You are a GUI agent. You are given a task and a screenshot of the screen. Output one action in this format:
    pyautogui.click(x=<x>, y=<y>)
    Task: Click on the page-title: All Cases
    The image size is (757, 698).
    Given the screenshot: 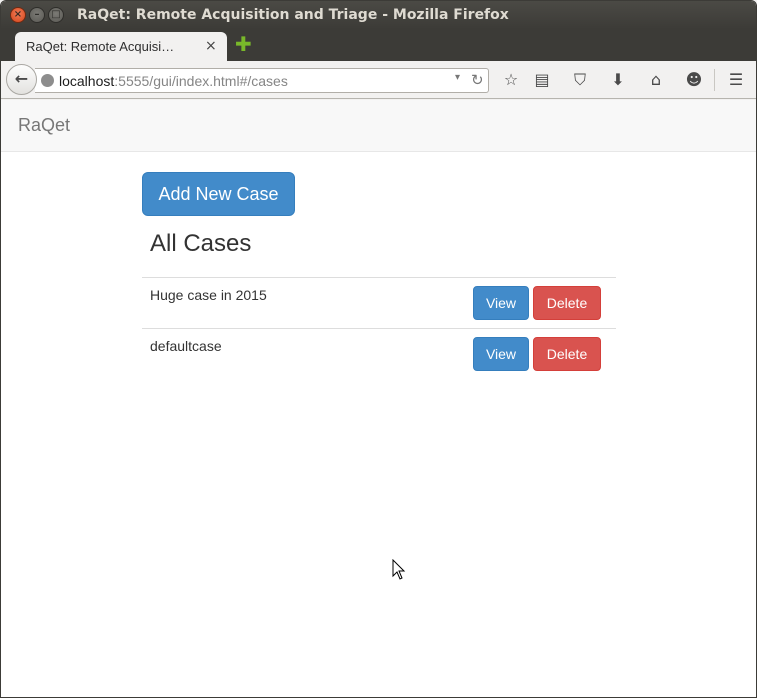 What is the action you would take?
    pyautogui.click(x=201, y=243)
    